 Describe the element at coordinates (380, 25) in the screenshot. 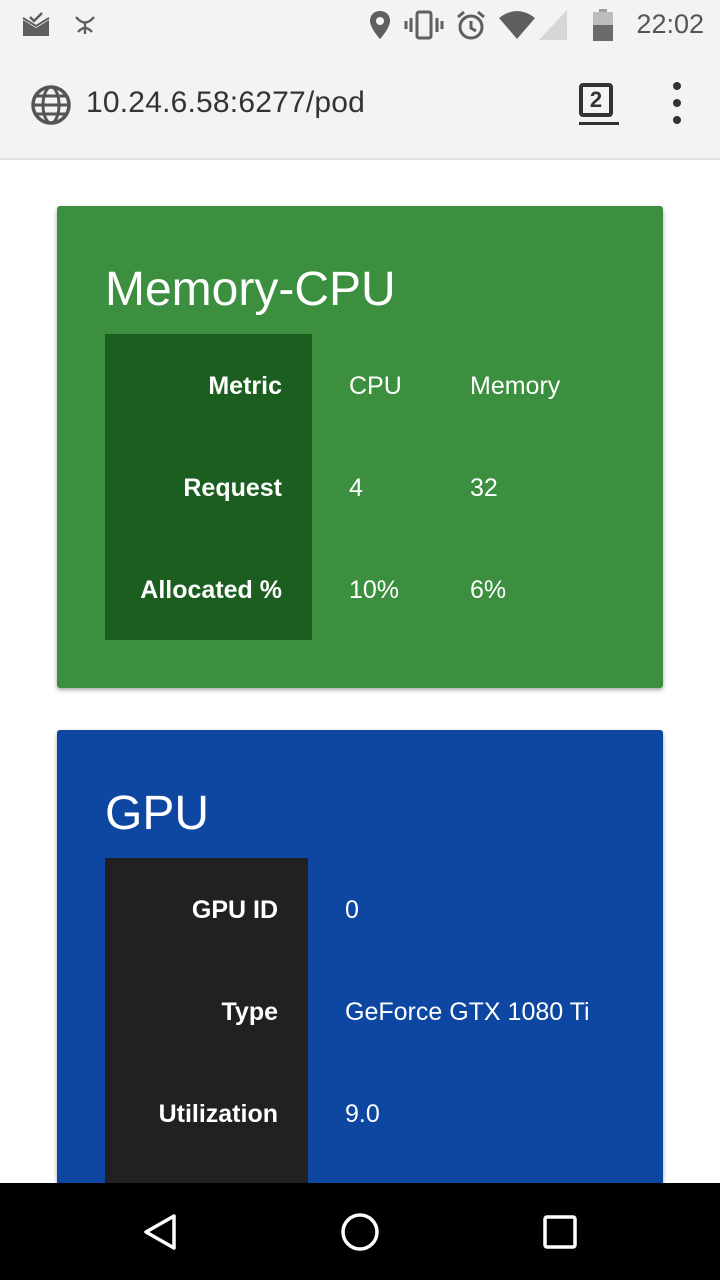

I see `location-icon` at that location.